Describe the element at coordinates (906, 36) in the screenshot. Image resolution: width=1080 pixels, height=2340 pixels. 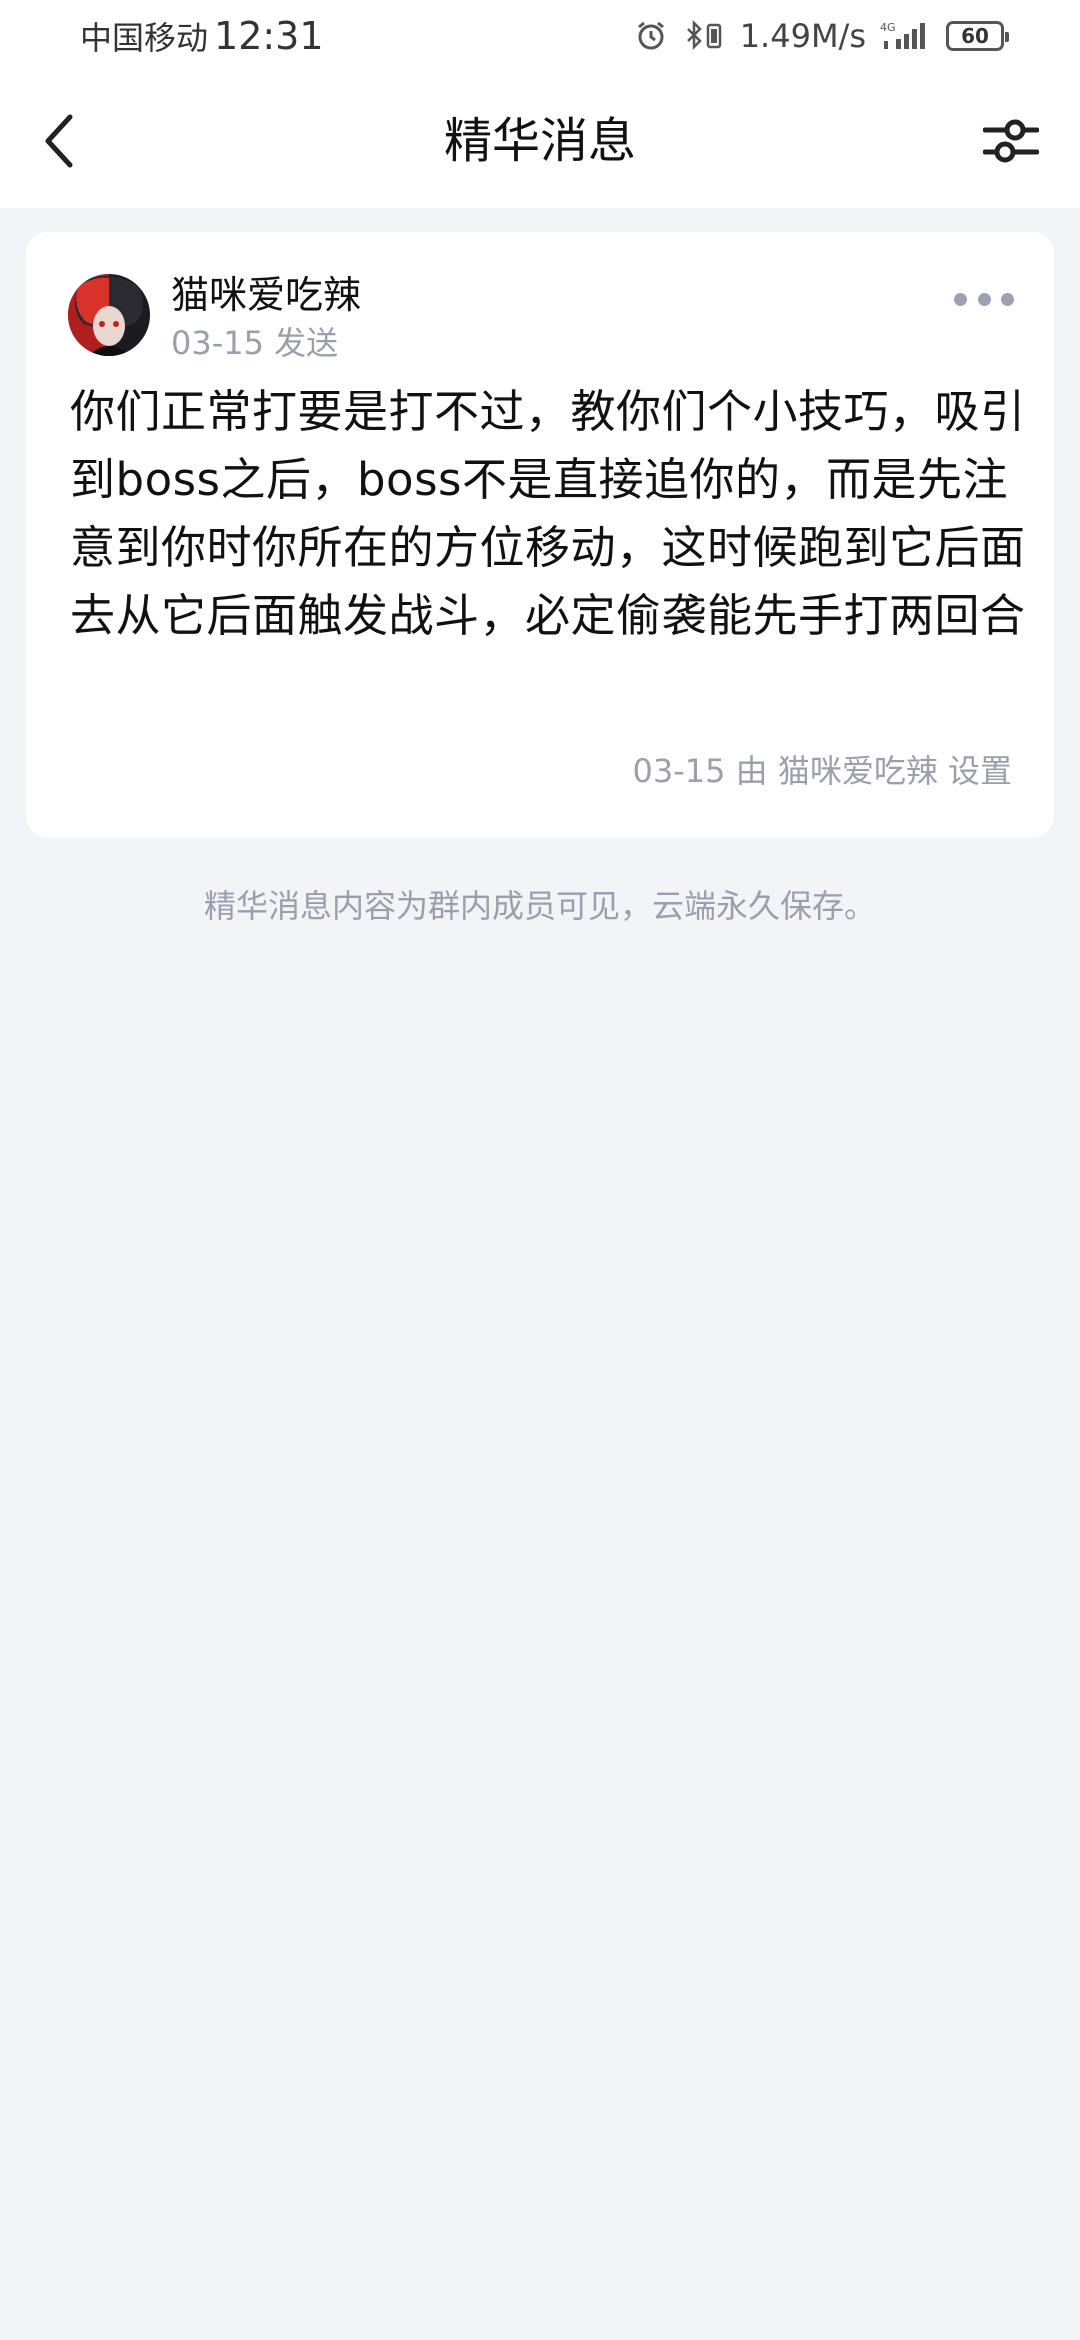
I see `signal-icon: 4G` at that location.